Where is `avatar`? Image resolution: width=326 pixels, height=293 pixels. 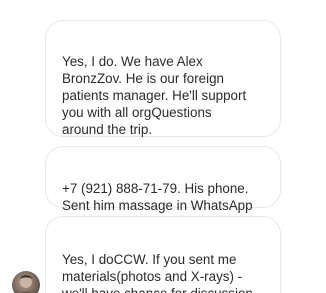
avatar is located at coordinates (26, 282).